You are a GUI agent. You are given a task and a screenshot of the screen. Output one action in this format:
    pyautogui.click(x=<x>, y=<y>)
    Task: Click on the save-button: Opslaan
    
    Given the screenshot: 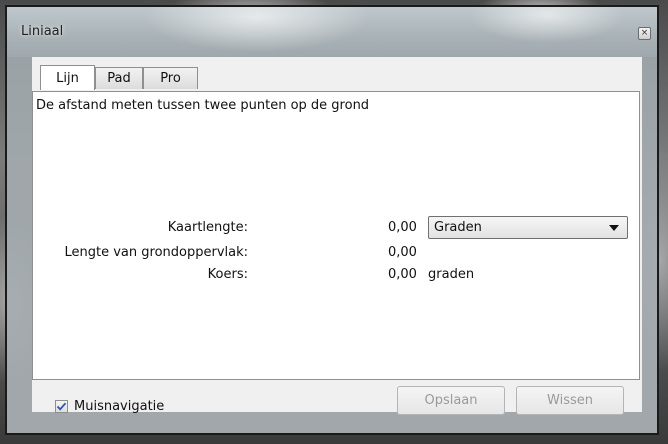 What is the action you would take?
    pyautogui.click(x=451, y=400)
    